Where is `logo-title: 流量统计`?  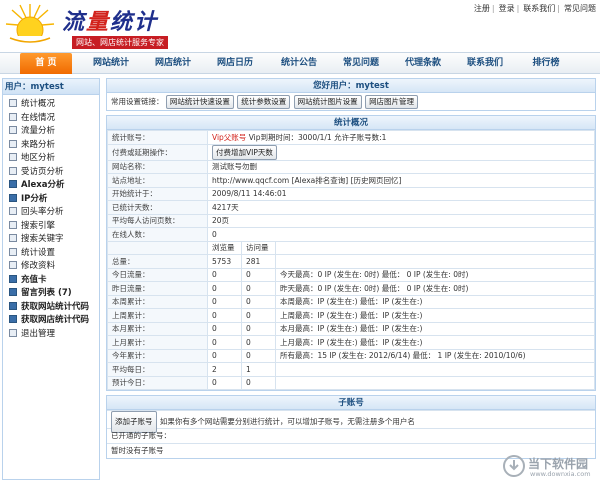
logo-title: 流量统计 is located at coordinates (110, 20).